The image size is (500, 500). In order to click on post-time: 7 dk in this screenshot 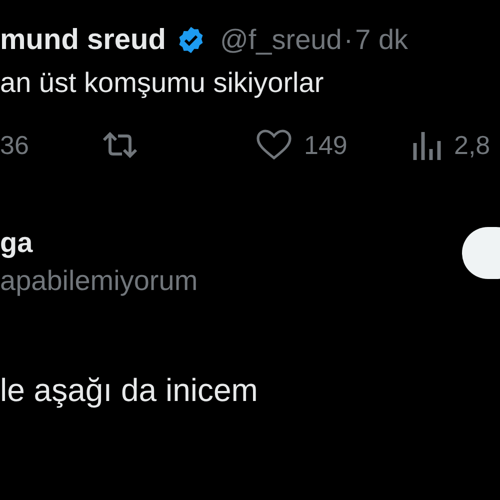, I will do `click(381, 40)`.